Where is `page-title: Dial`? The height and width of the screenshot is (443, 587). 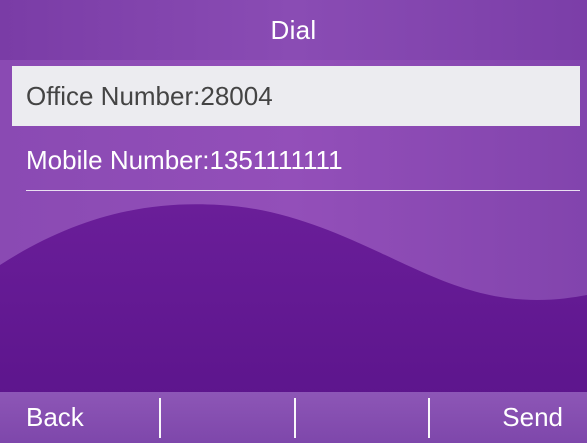 page-title: Dial is located at coordinates (293, 29).